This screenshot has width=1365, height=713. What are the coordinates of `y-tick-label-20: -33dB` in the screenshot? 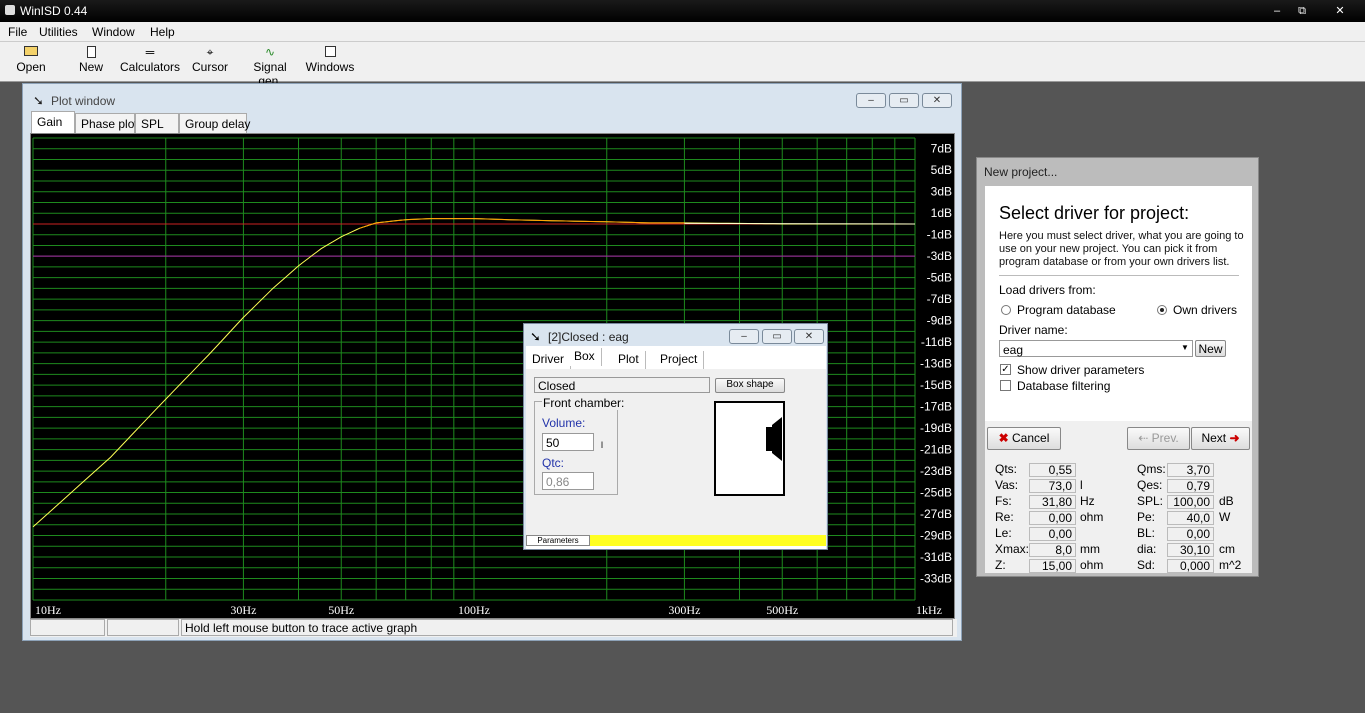 It's located at (936, 579).